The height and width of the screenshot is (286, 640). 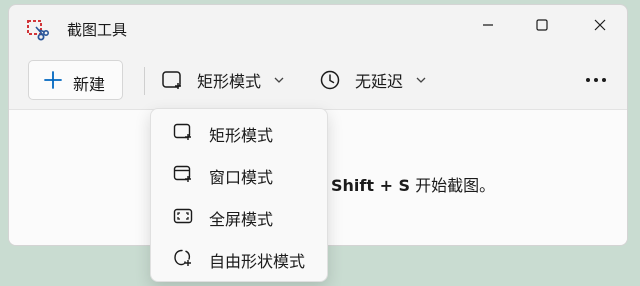 I want to click on menu-item-label: 全屏模式, so click(x=241, y=219).